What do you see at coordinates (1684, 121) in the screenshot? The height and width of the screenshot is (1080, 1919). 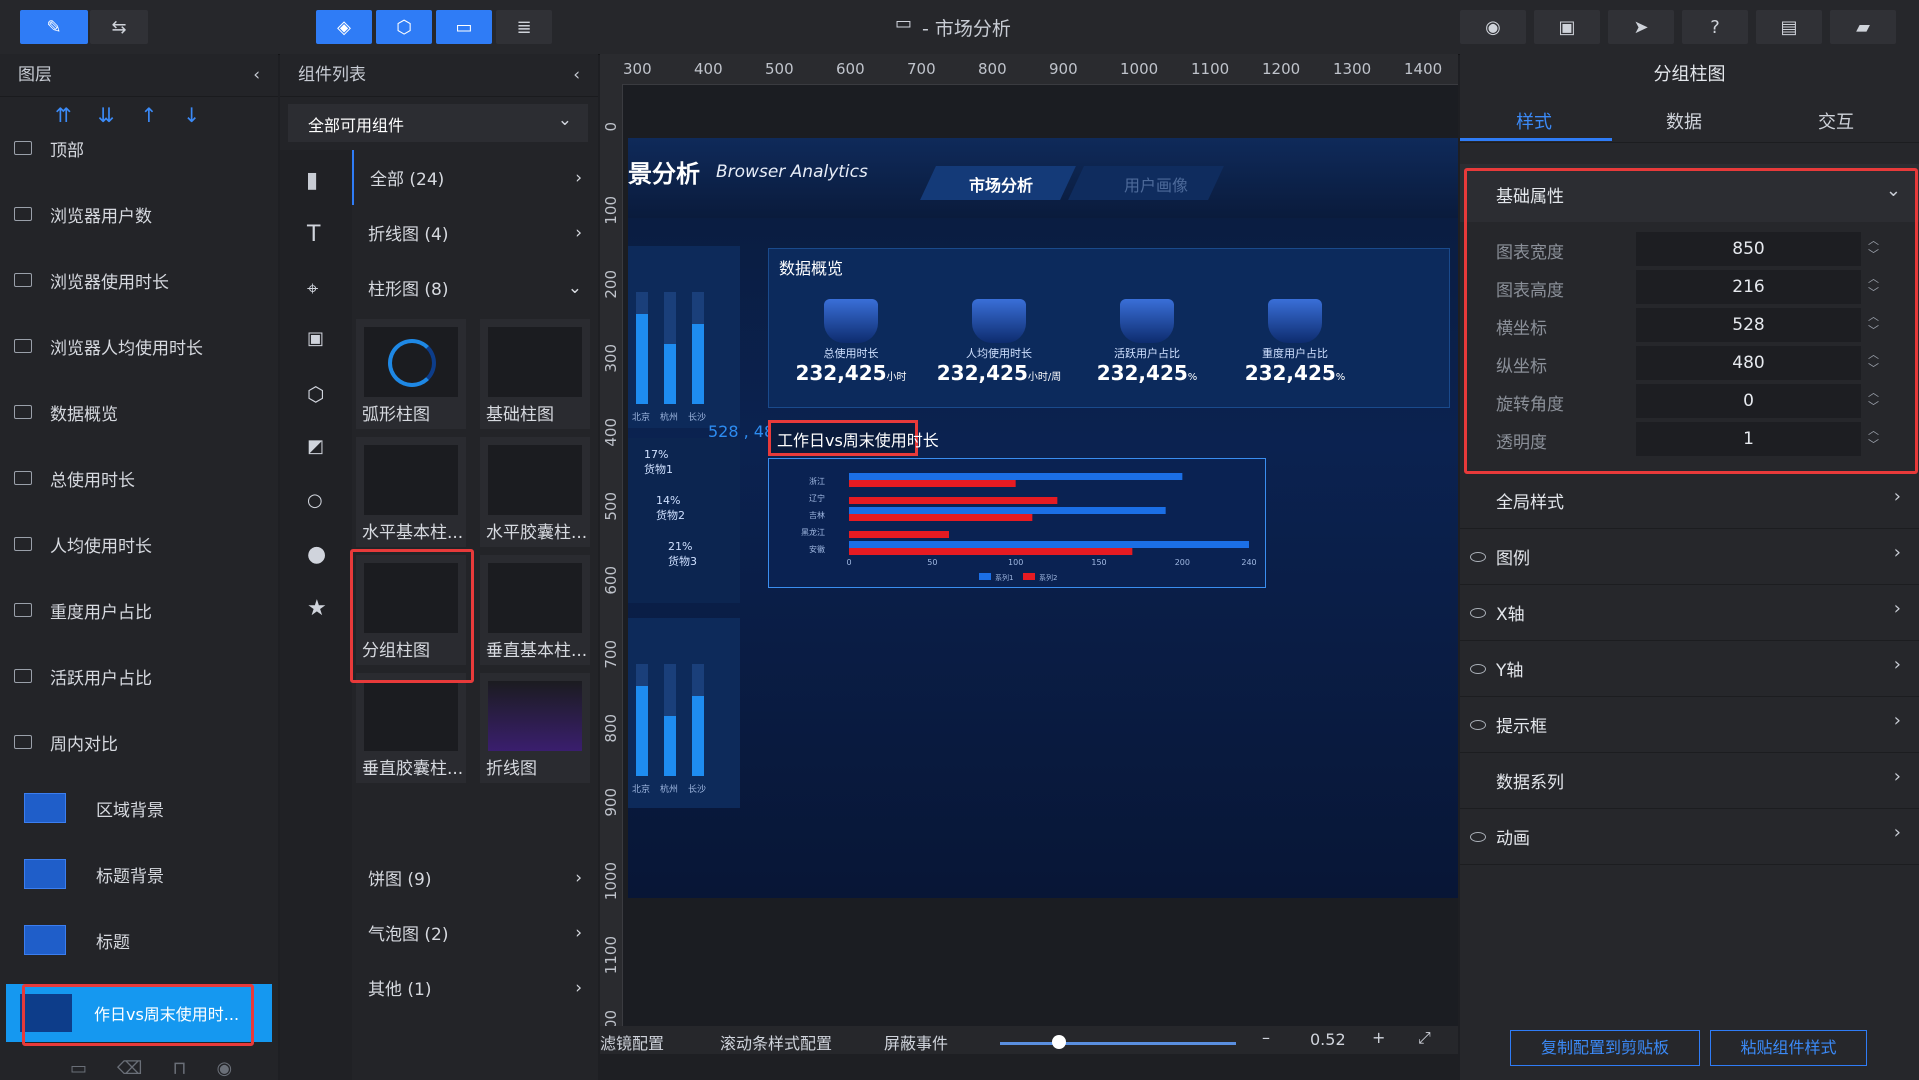 I see `tab-data: 数据` at bounding box center [1684, 121].